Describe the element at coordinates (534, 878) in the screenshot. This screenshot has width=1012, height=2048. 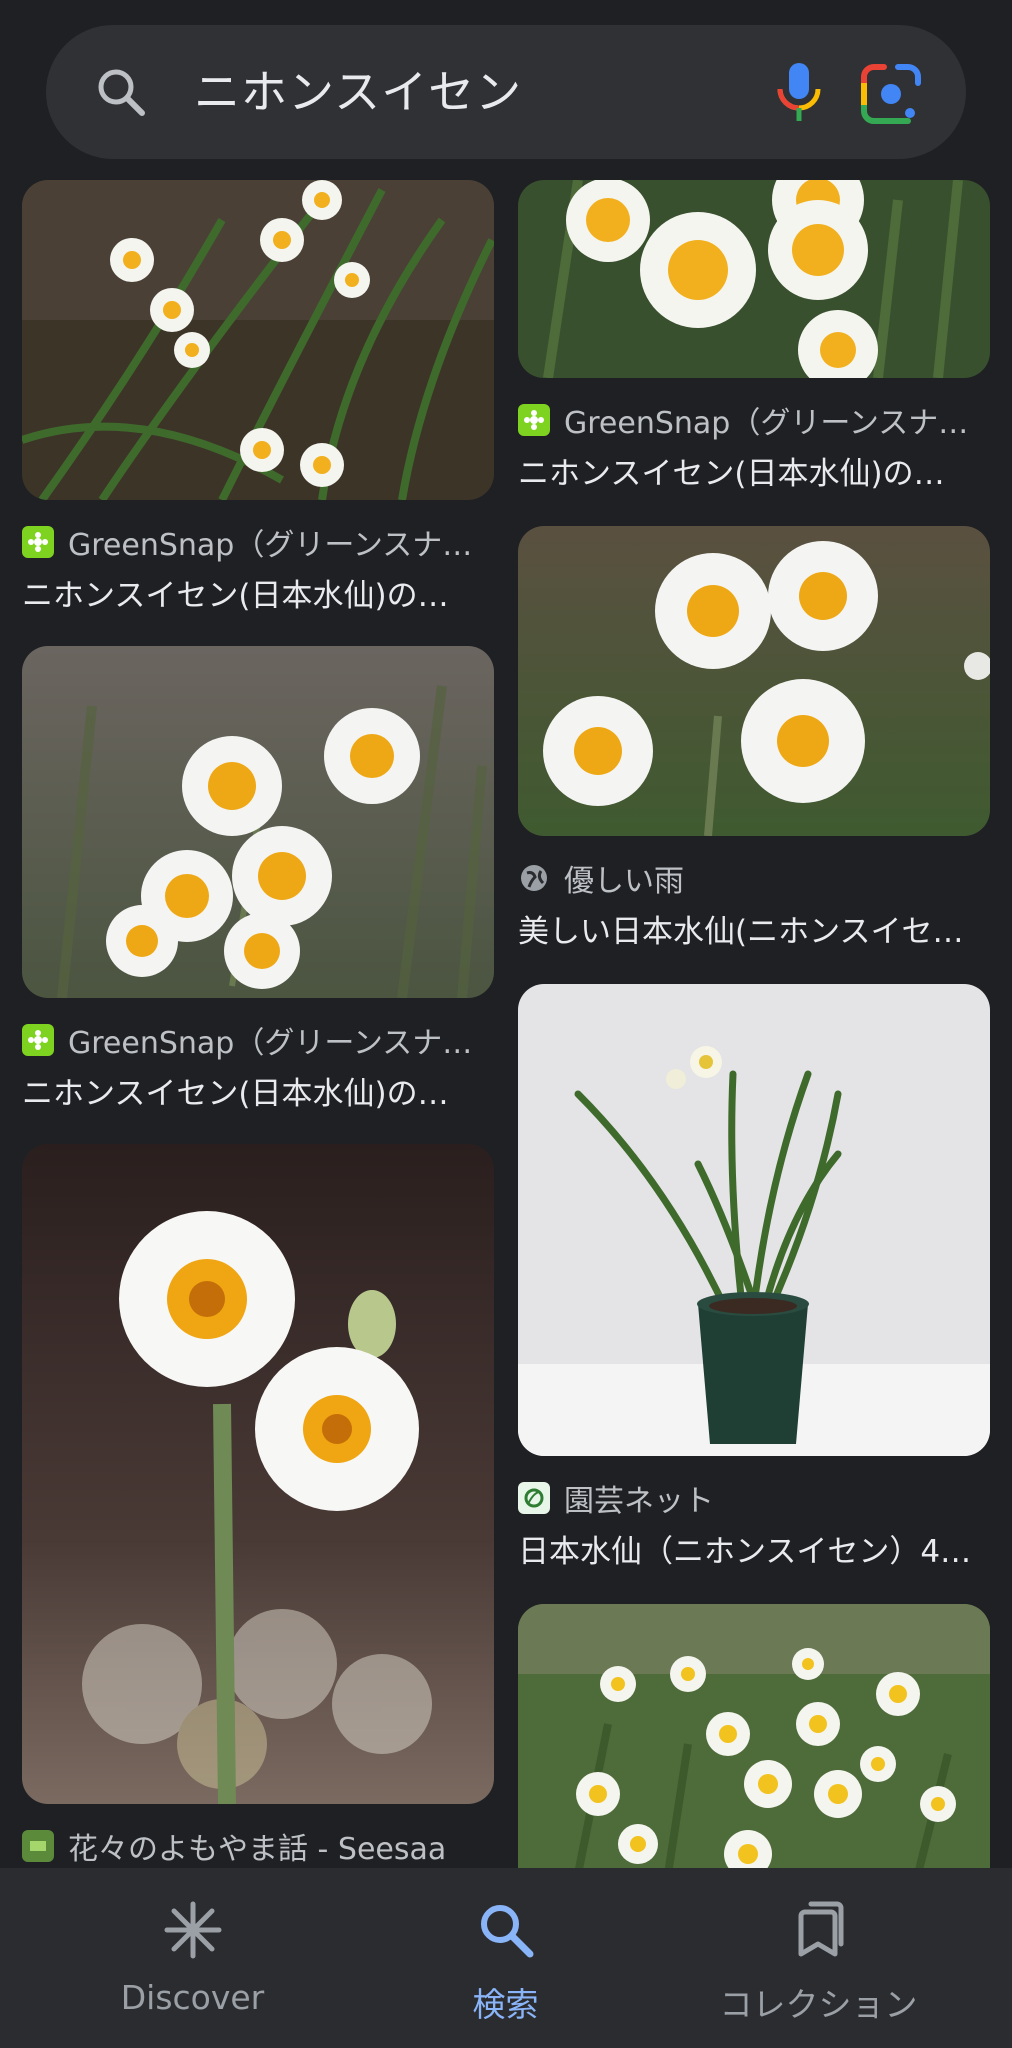
I see `globe-icon` at that location.